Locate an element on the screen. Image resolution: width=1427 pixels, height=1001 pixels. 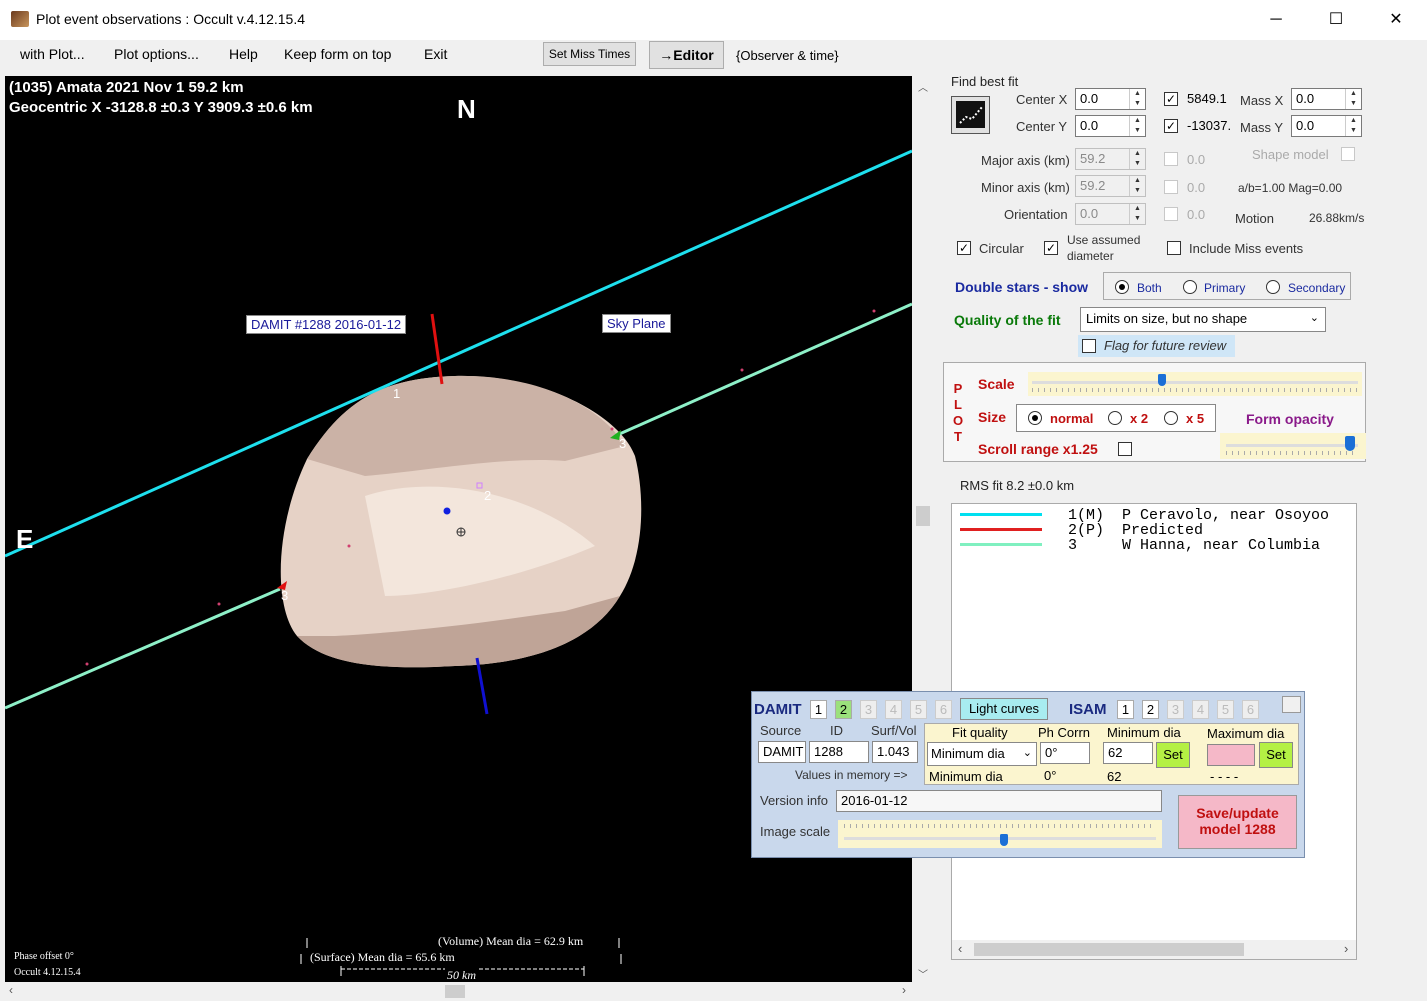
isam-tab-5: 5 is located at coordinates (1225, 709).